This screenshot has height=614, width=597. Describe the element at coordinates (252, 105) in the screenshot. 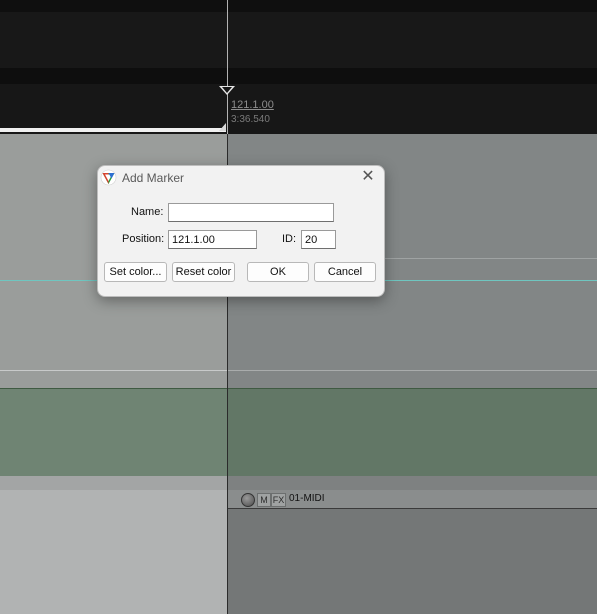

I see `cursor-position-label: 121.1.00` at that location.